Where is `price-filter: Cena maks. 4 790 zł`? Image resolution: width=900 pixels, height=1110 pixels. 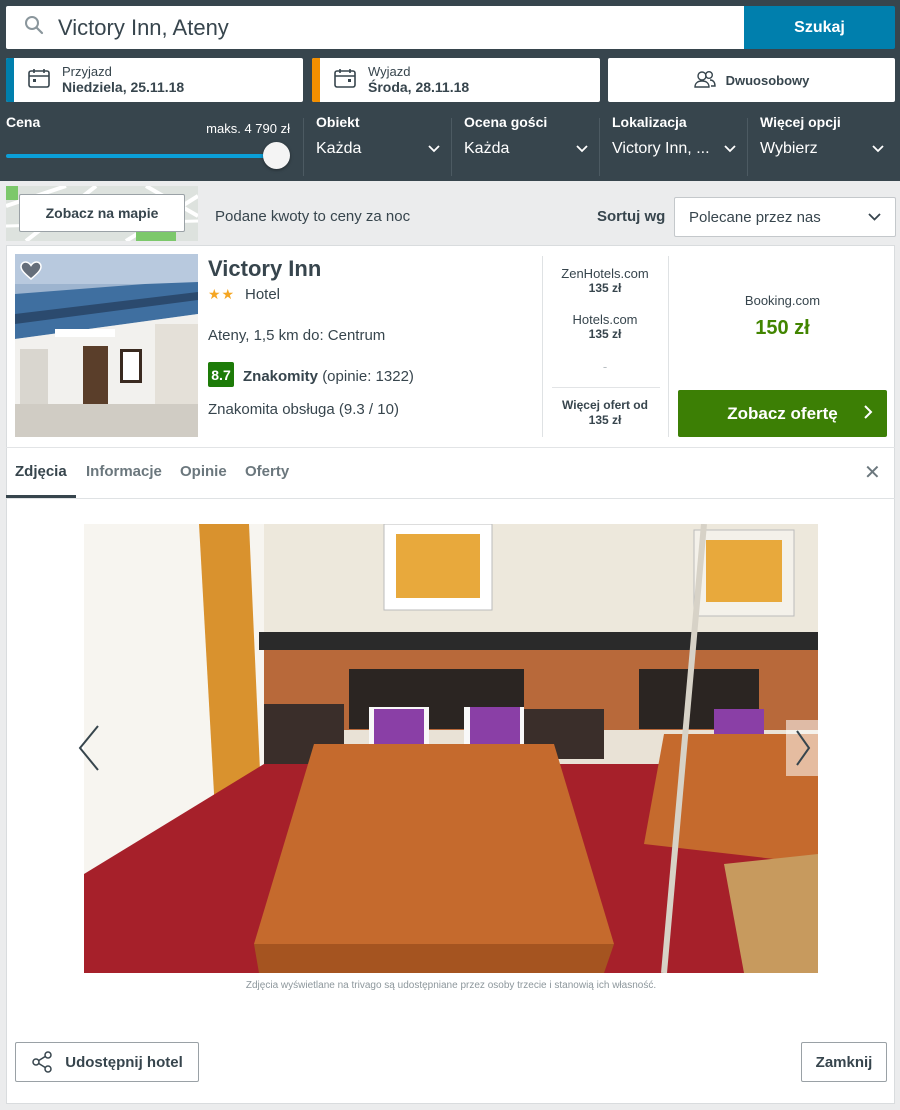
price-filter: Cena maks. 4 790 zł is located at coordinates (148, 144).